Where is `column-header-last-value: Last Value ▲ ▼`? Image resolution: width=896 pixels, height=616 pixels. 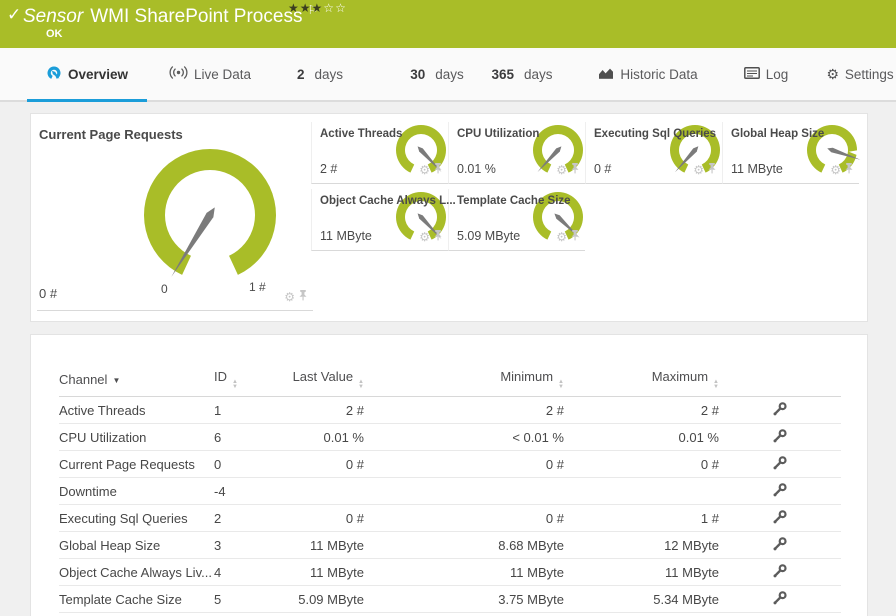 column-header-last-value: Last Value ▲ ▼ is located at coordinates (319, 380).